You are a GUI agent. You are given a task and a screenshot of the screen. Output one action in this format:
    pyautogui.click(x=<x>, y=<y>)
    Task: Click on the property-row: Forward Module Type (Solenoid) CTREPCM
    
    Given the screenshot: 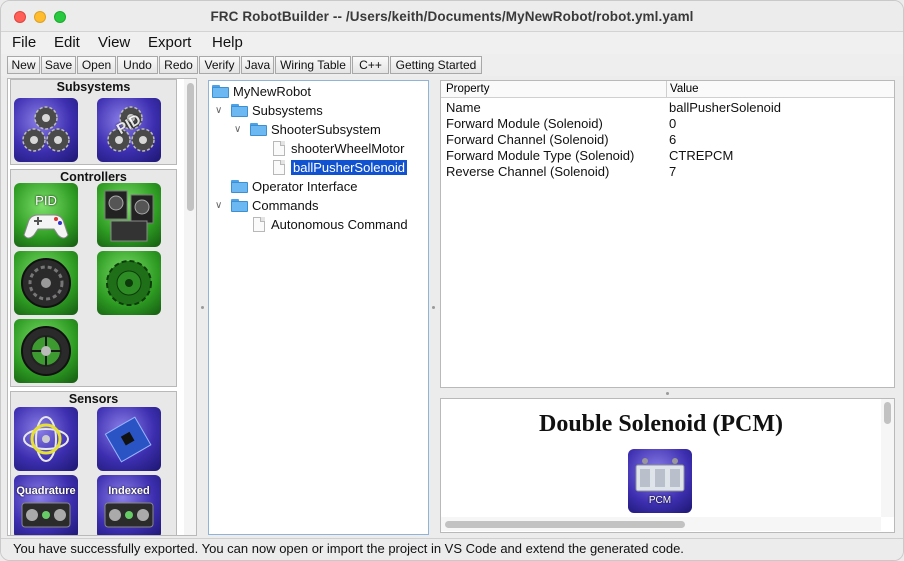 What is the action you would take?
    pyautogui.click(x=667, y=156)
    